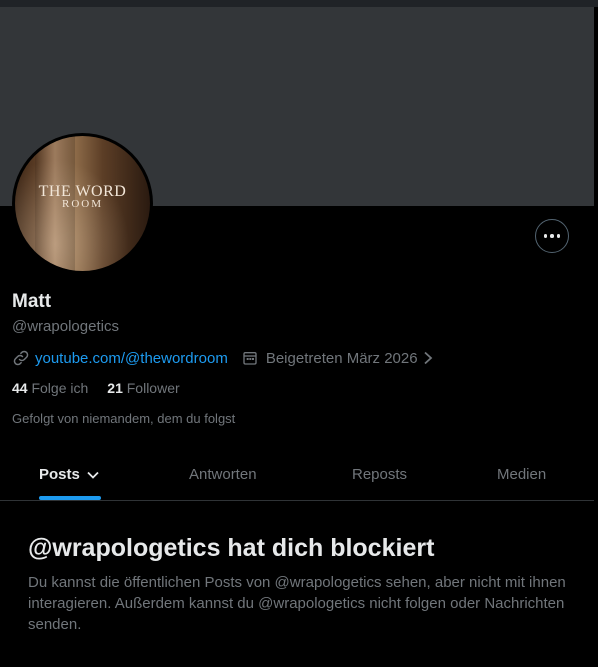 The height and width of the screenshot is (667, 598). What do you see at coordinates (131, 358) in the screenshot?
I see `website-link: youtube.com/@thewordroom` at bounding box center [131, 358].